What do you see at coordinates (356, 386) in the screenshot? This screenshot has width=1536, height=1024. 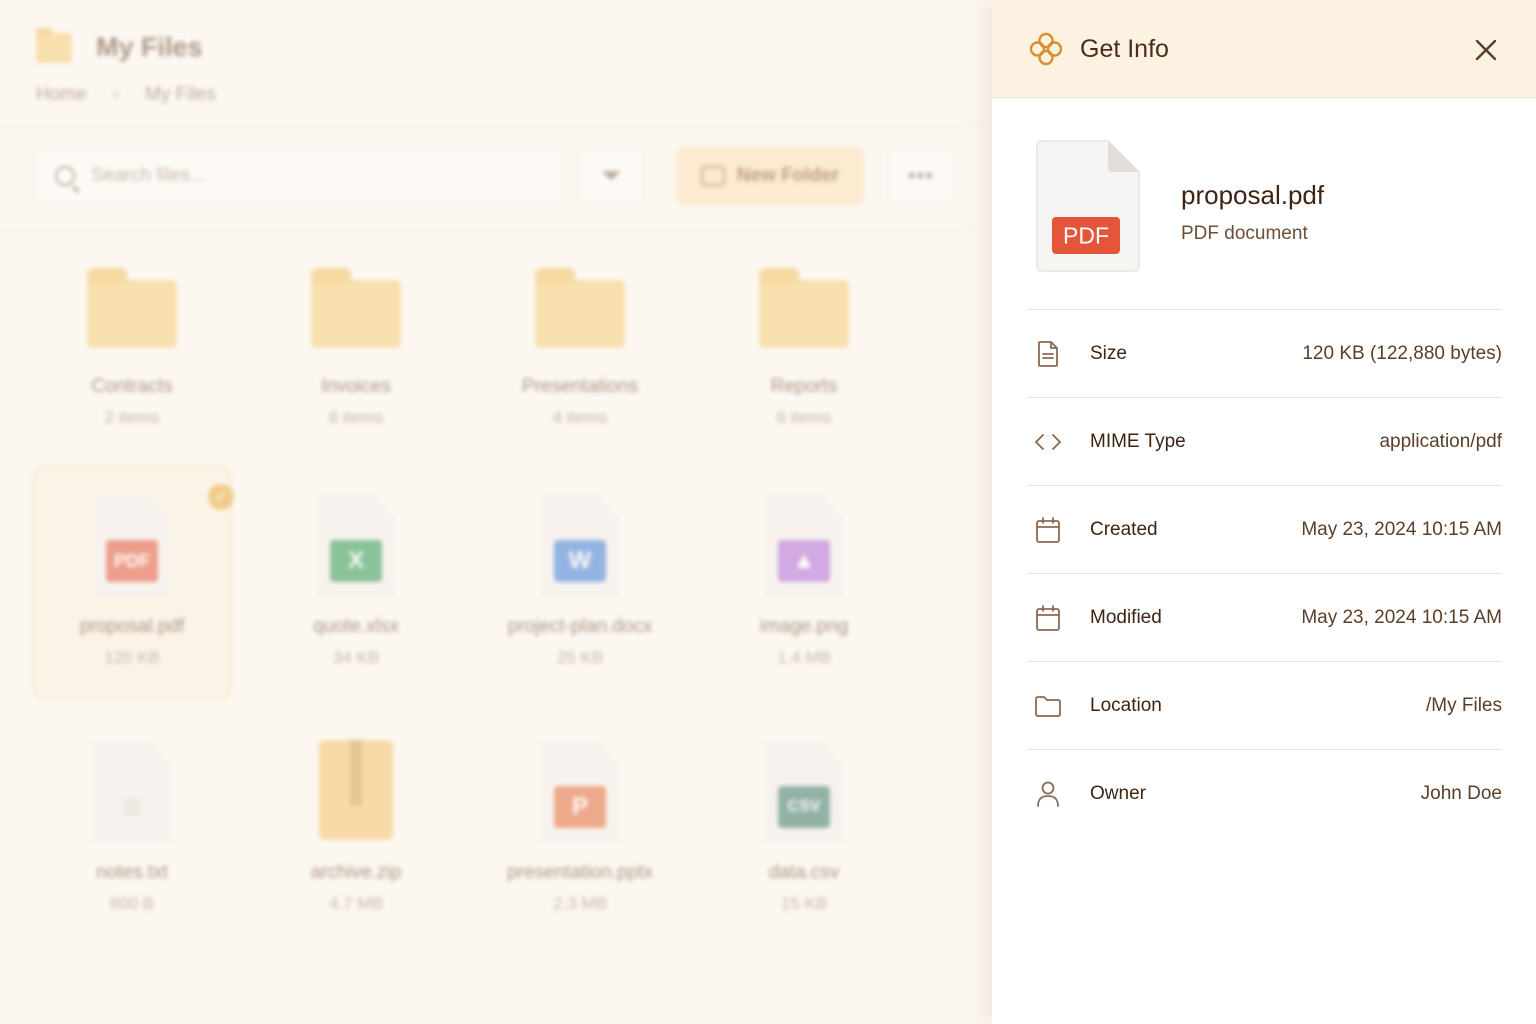 I see `tile-name: Invoices` at bounding box center [356, 386].